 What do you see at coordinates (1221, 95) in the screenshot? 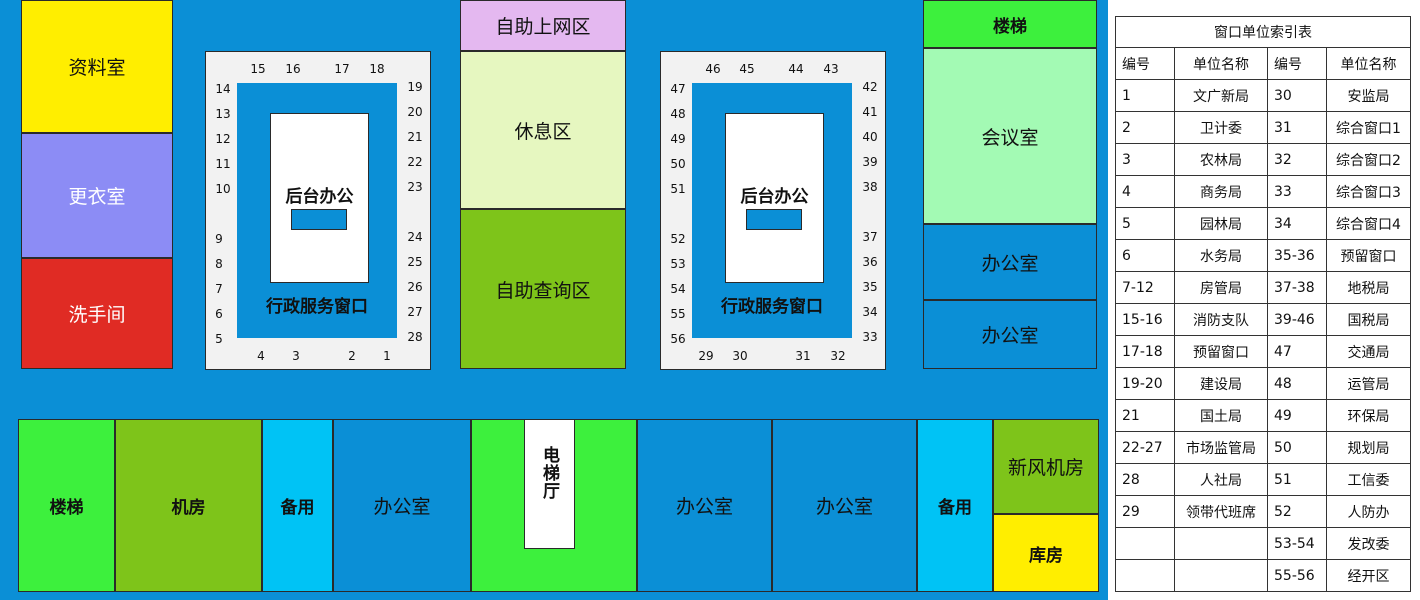
I see `table-cell: 文广新局` at bounding box center [1221, 95].